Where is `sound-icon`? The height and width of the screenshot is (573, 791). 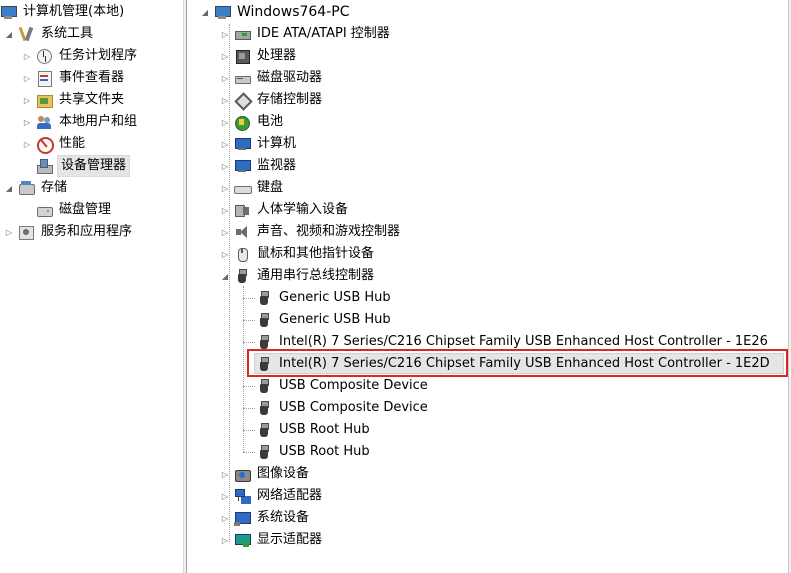 sound-icon is located at coordinates (242, 232).